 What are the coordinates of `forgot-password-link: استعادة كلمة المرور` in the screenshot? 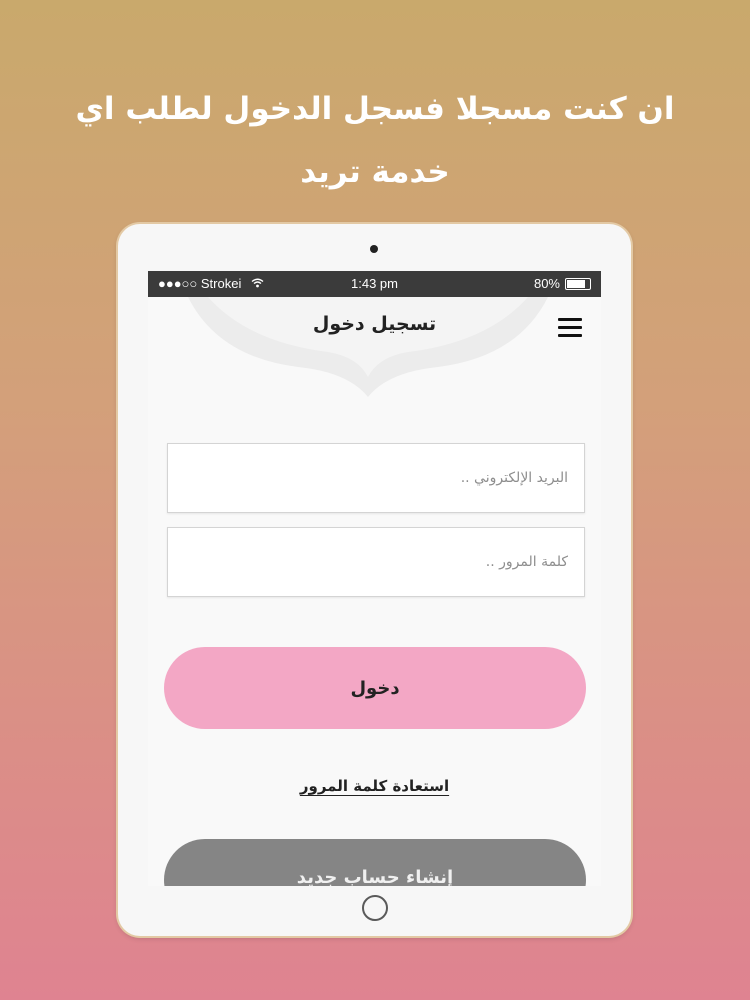 It's located at (374, 786).